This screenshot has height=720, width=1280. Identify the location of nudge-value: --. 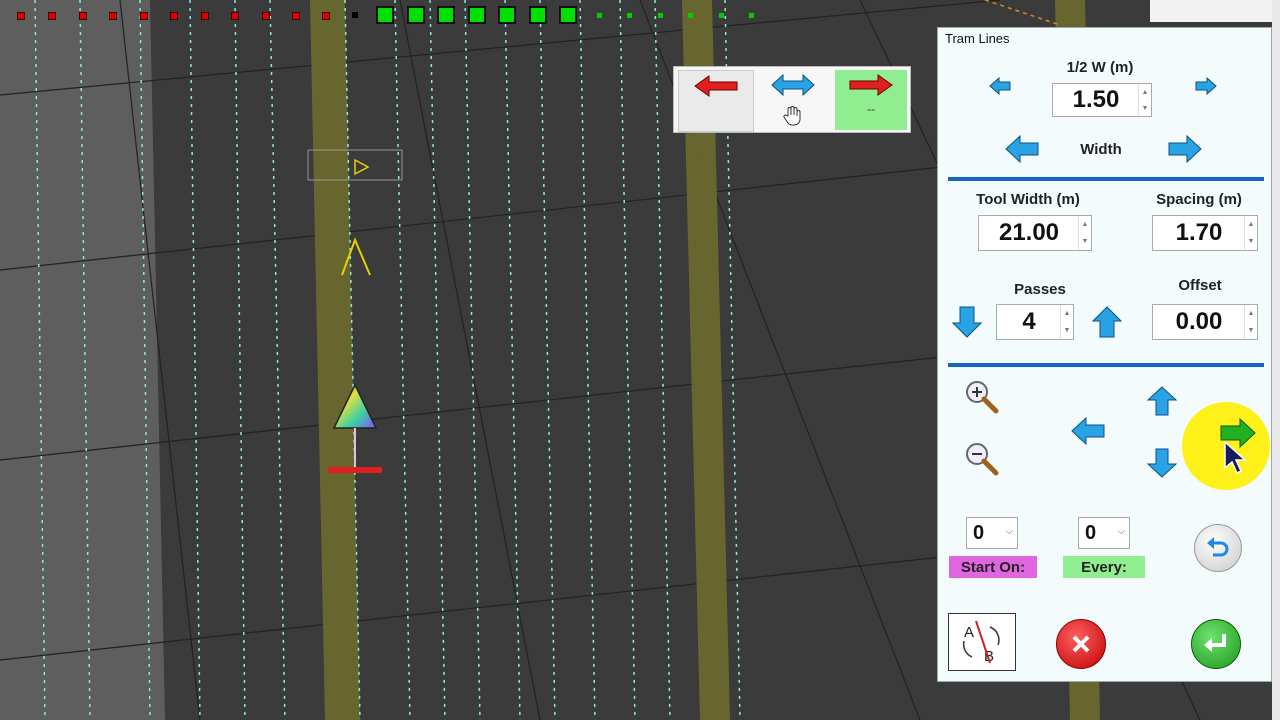
(871, 109).